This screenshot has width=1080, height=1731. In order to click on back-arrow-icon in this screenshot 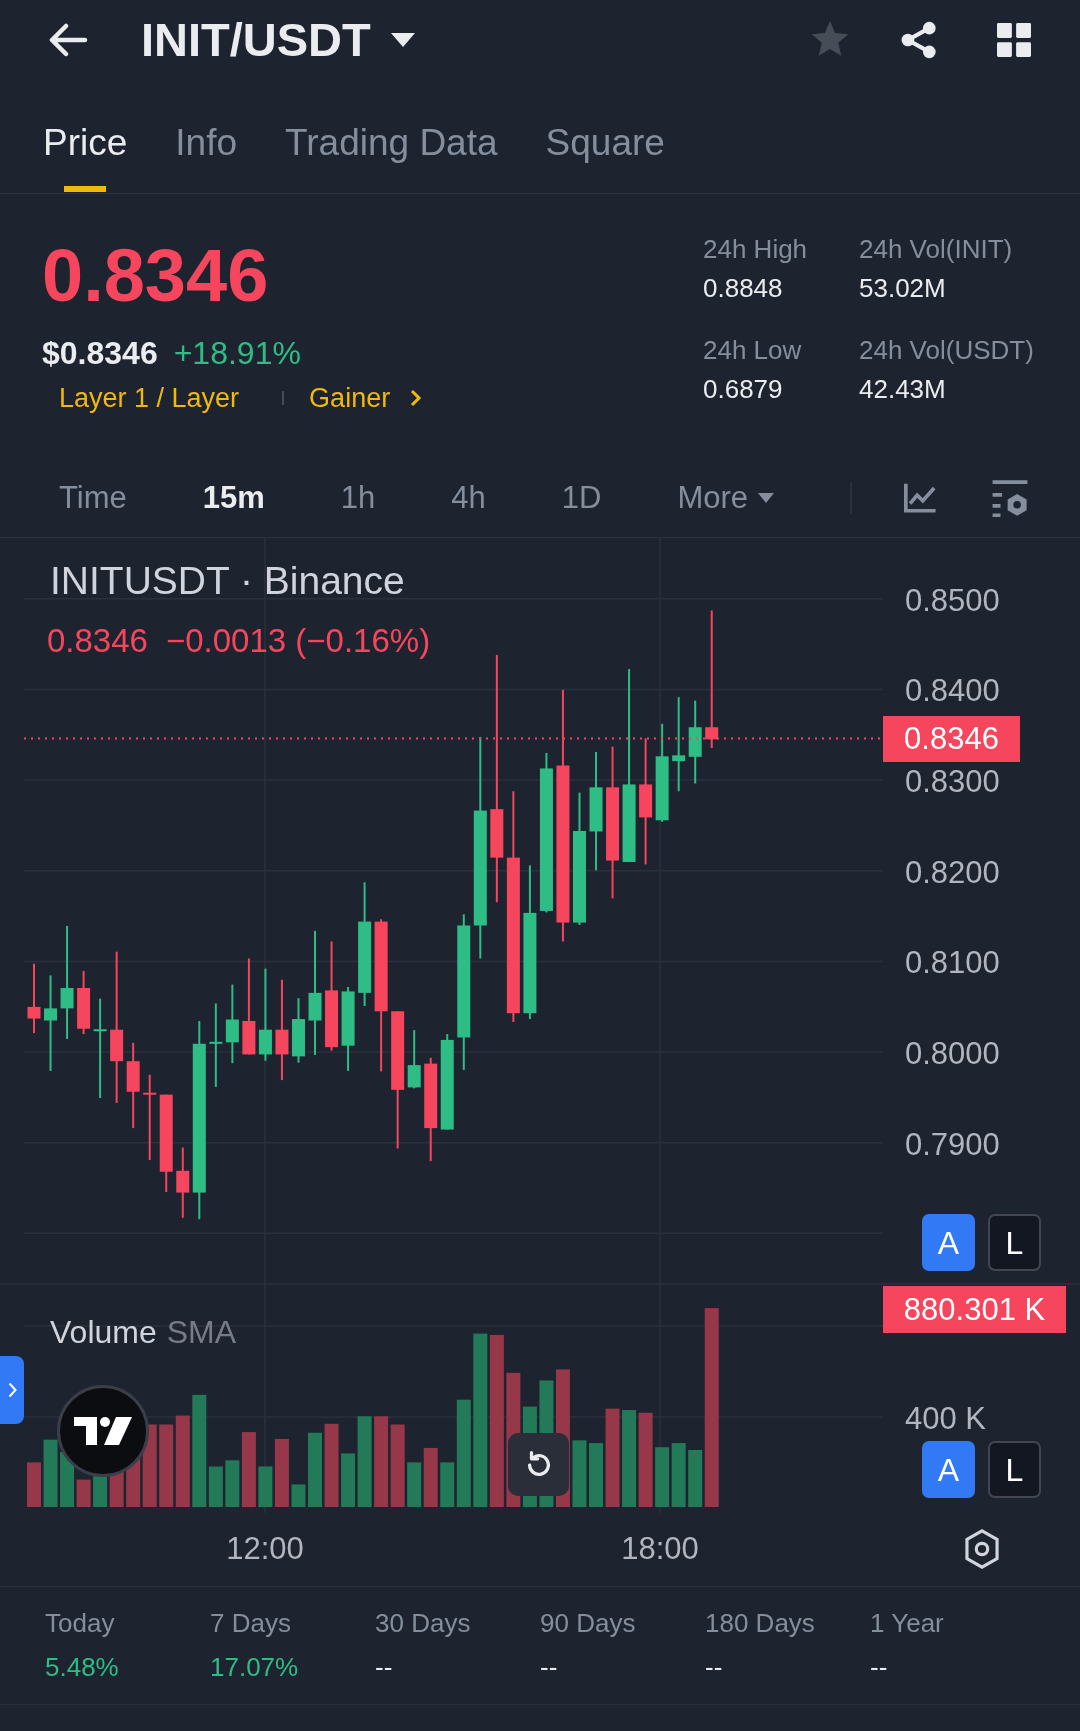, I will do `click(68, 40)`.